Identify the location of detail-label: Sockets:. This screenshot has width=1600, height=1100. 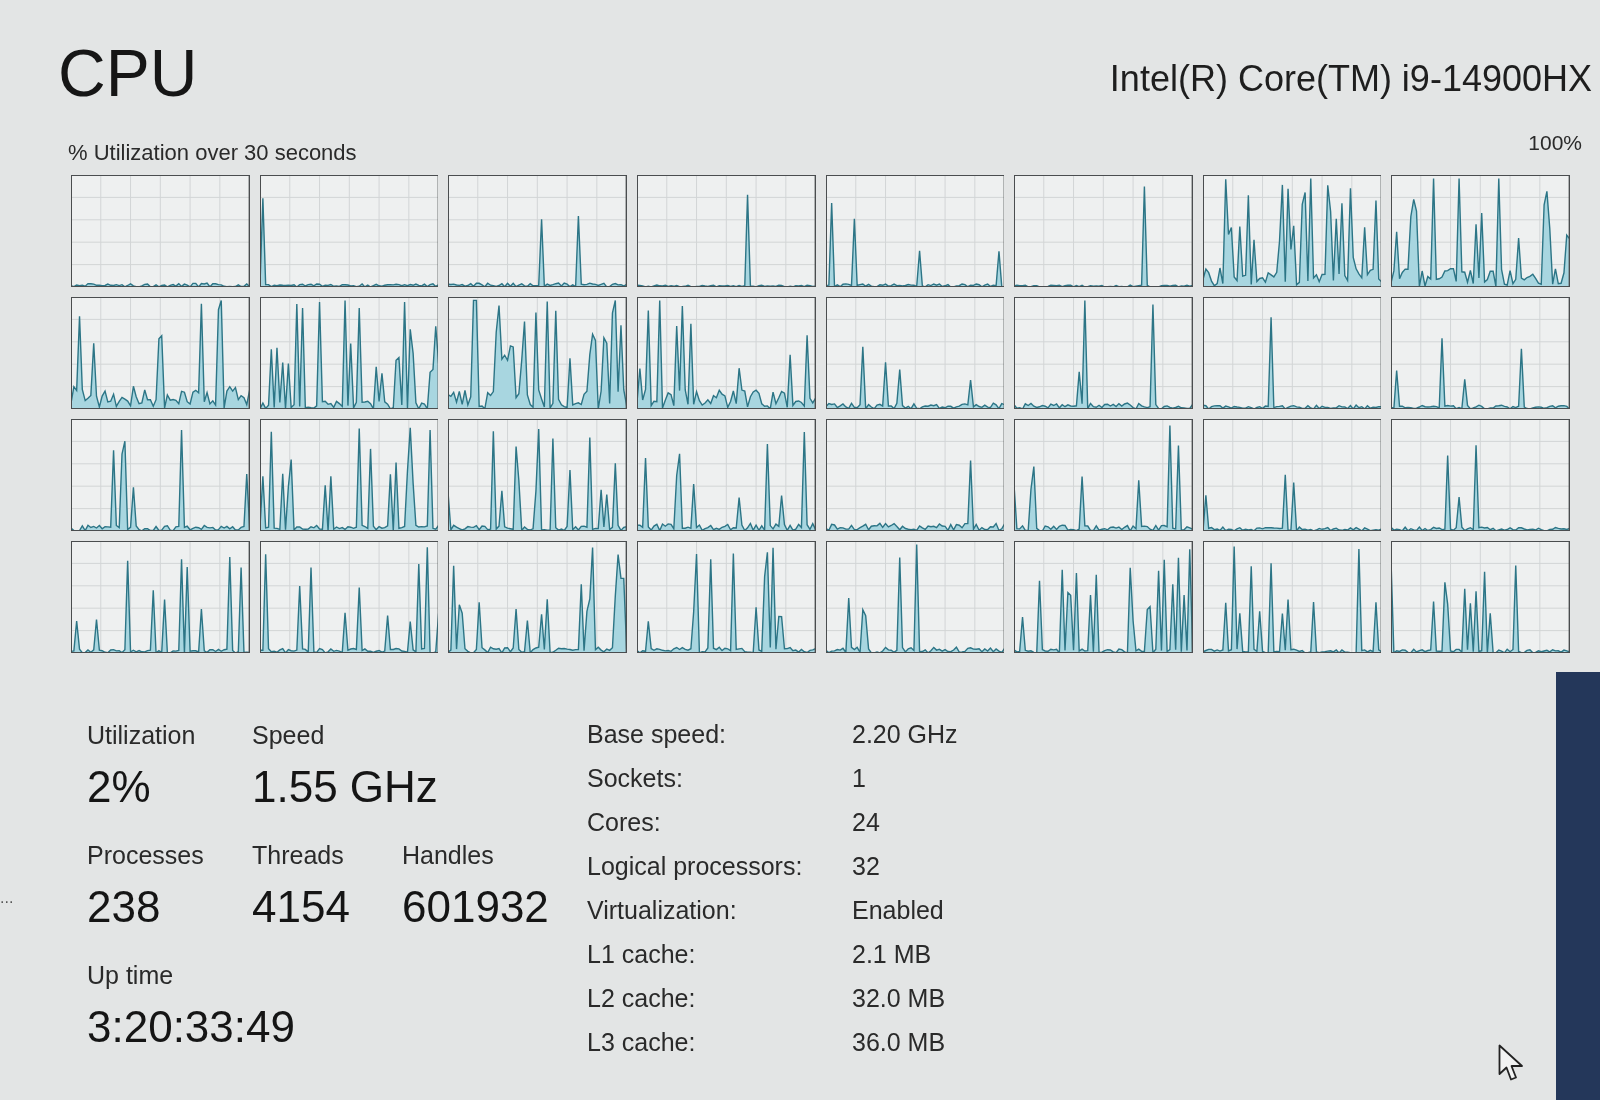
(635, 778).